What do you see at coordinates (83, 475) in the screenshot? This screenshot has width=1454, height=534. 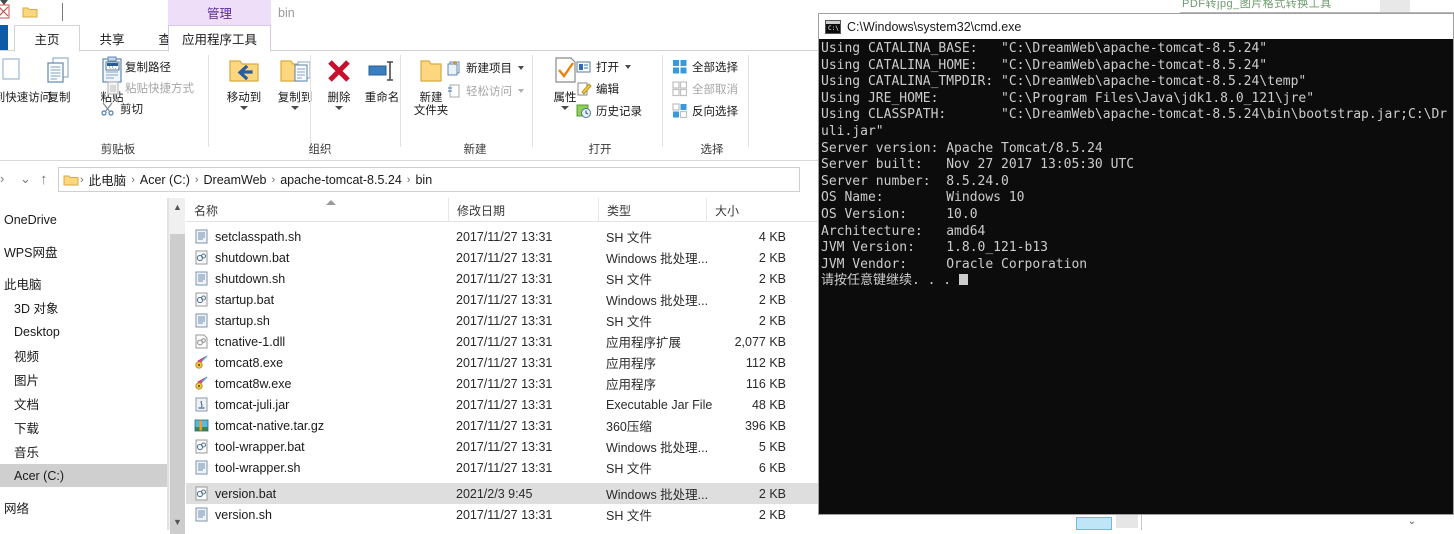 I see `sidebar-item-acer-c: Acer (C:)` at bounding box center [83, 475].